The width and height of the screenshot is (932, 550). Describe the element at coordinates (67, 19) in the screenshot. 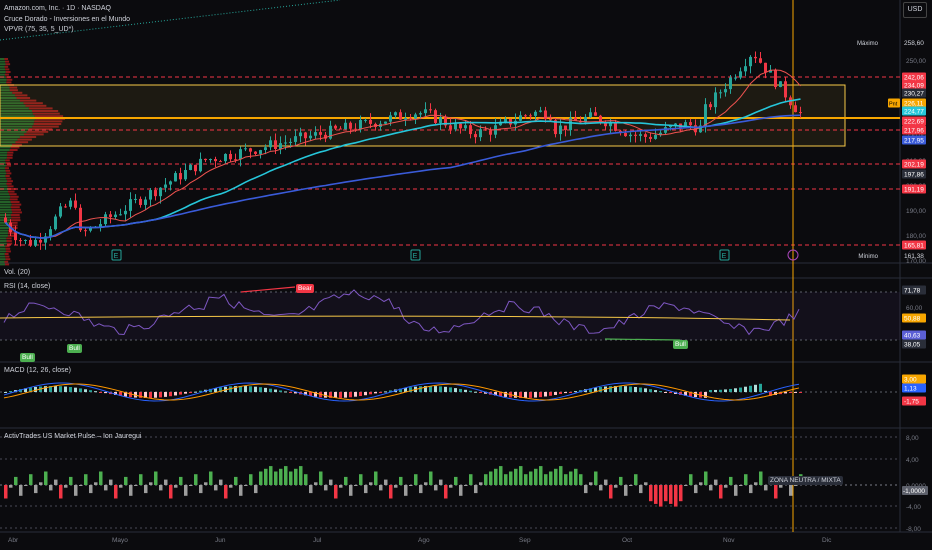

I see `indicator-golden-cross: Cruce Dorado - Inversiones en el Mundo` at that location.